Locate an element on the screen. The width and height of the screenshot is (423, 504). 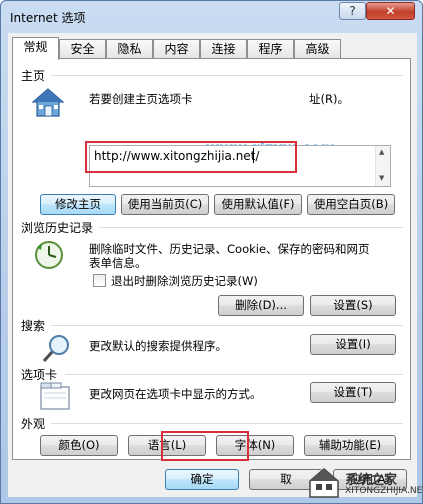
home-description-prefix: 若要创建主页选项卡 is located at coordinates (141, 99).